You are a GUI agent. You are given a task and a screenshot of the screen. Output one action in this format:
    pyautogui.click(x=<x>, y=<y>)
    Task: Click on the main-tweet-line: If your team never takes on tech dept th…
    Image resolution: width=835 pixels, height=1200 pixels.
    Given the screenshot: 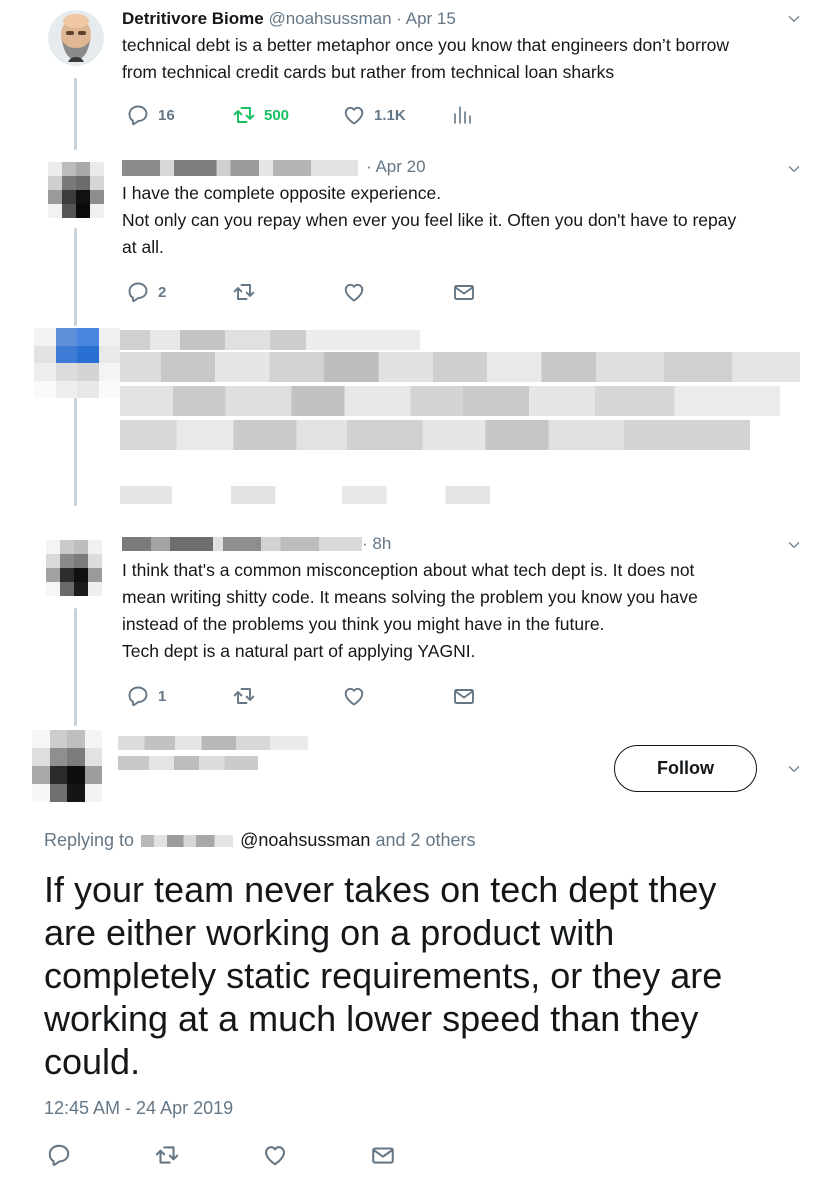 What is the action you would take?
    pyautogui.click(x=380, y=889)
    